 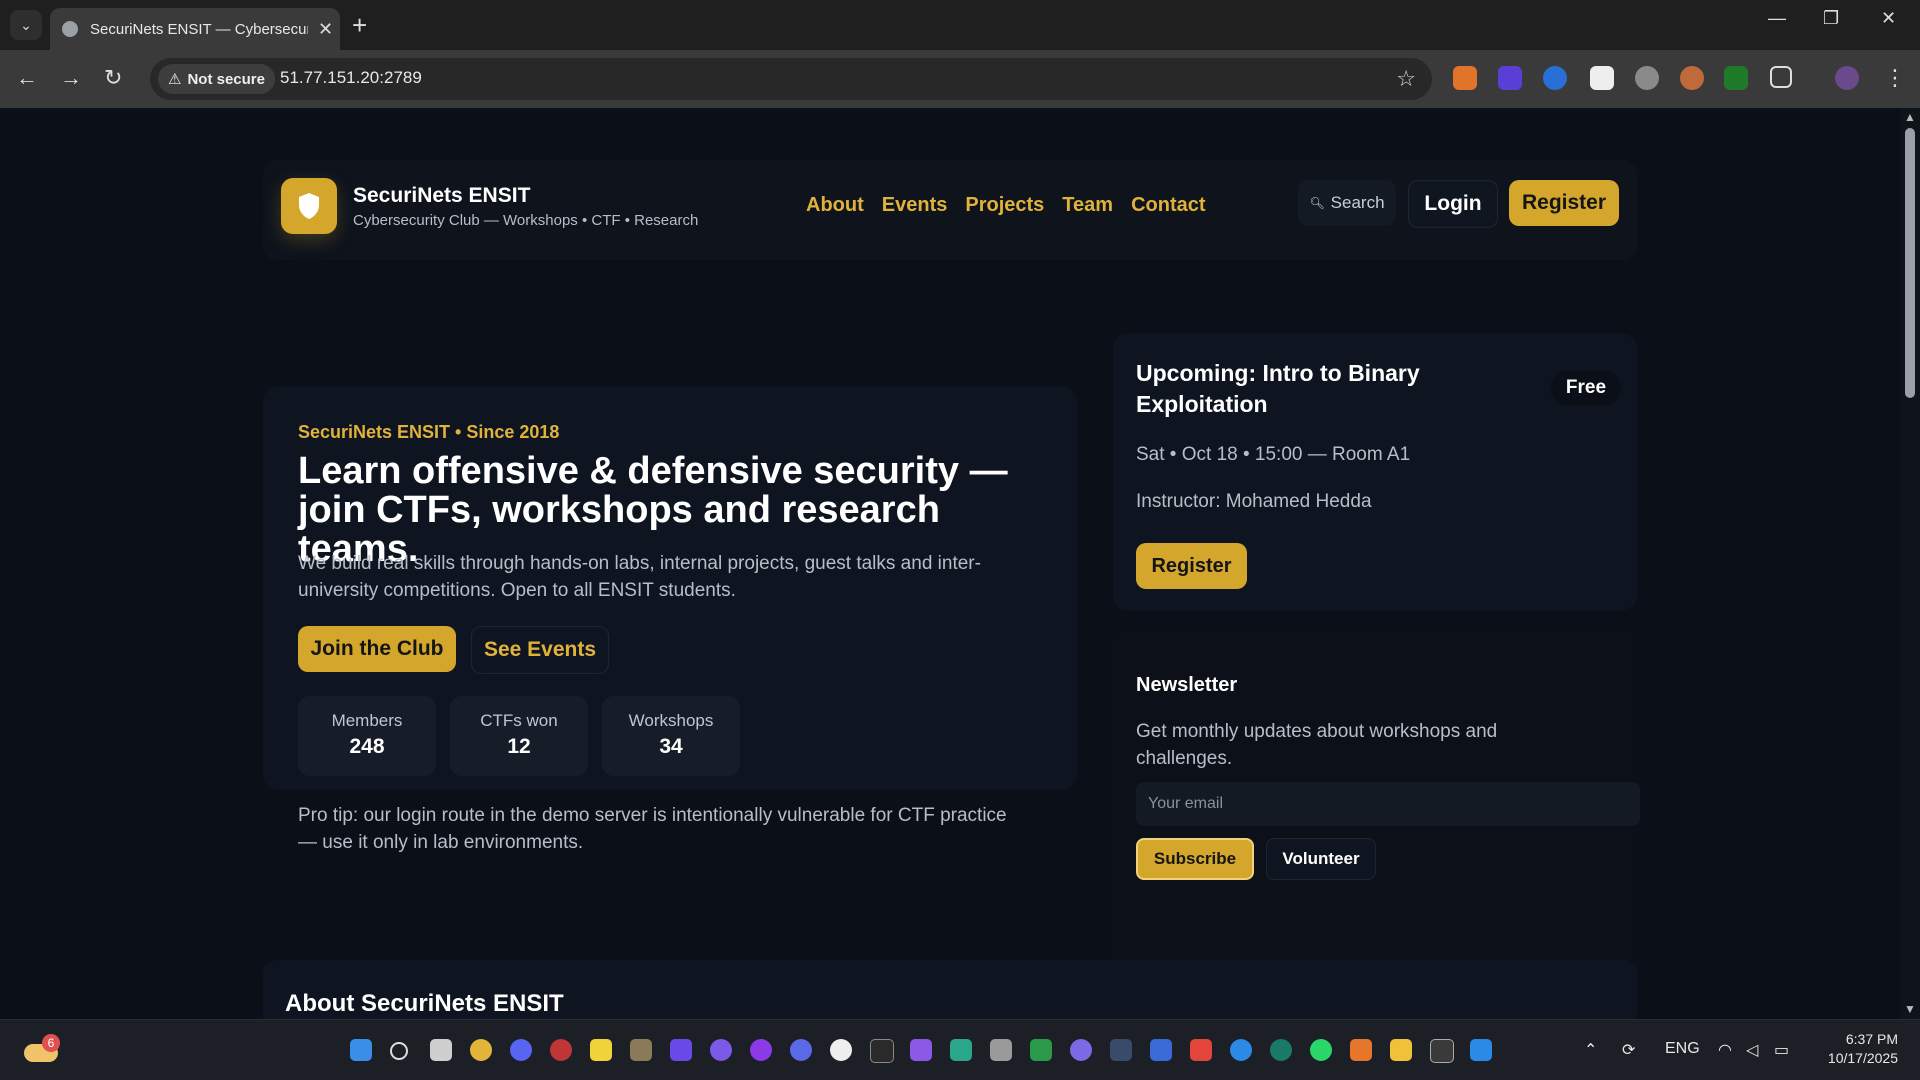 What do you see at coordinates (1910, 117) in the screenshot?
I see `scroll-up-arrow-icon: ▲` at bounding box center [1910, 117].